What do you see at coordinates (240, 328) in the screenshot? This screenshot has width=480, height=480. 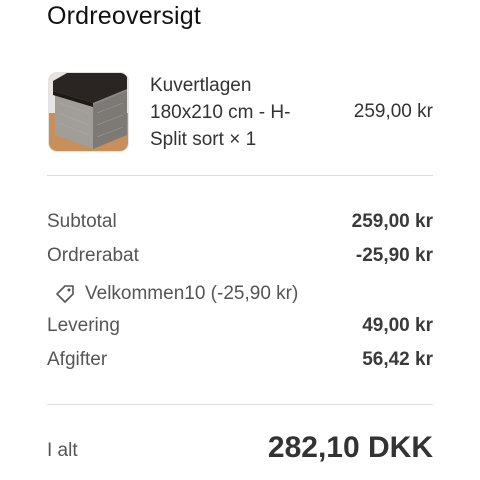 I see `shipping-row: Levering 49,00 kr` at bounding box center [240, 328].